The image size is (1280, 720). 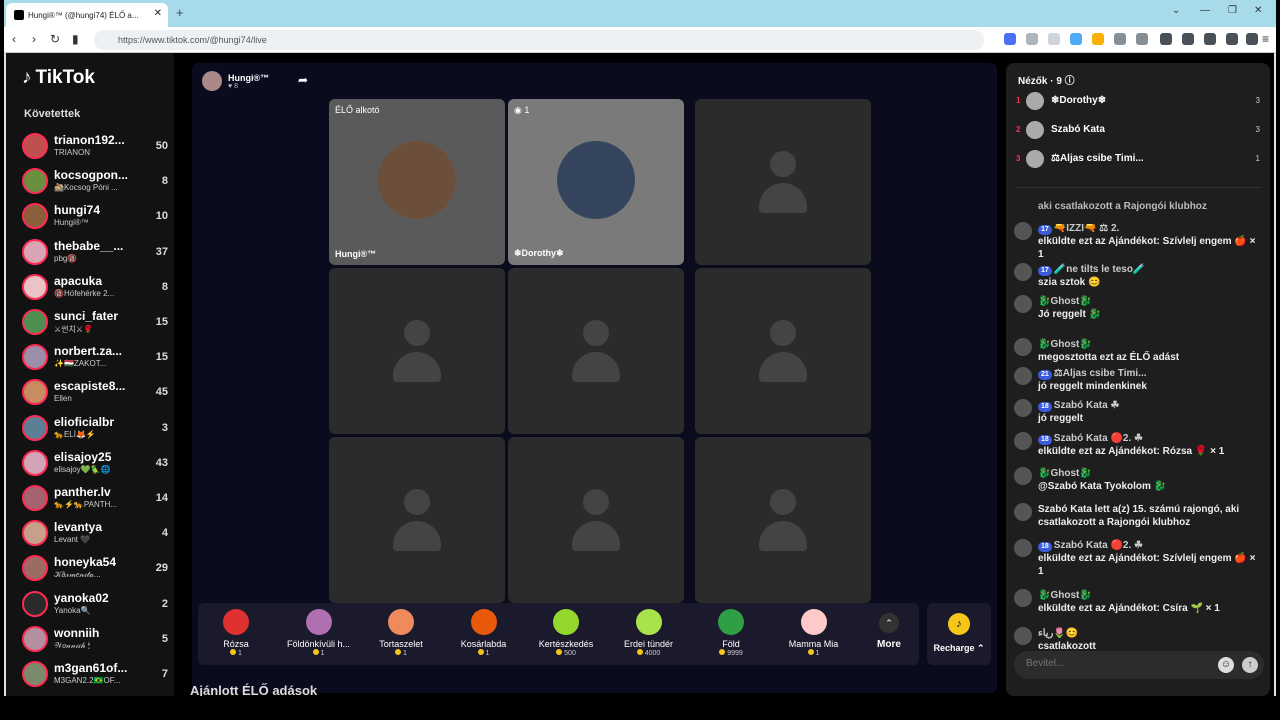 I want to click on following-item: hungi74 Hungi®™ 10, so click(x=97, y=218).